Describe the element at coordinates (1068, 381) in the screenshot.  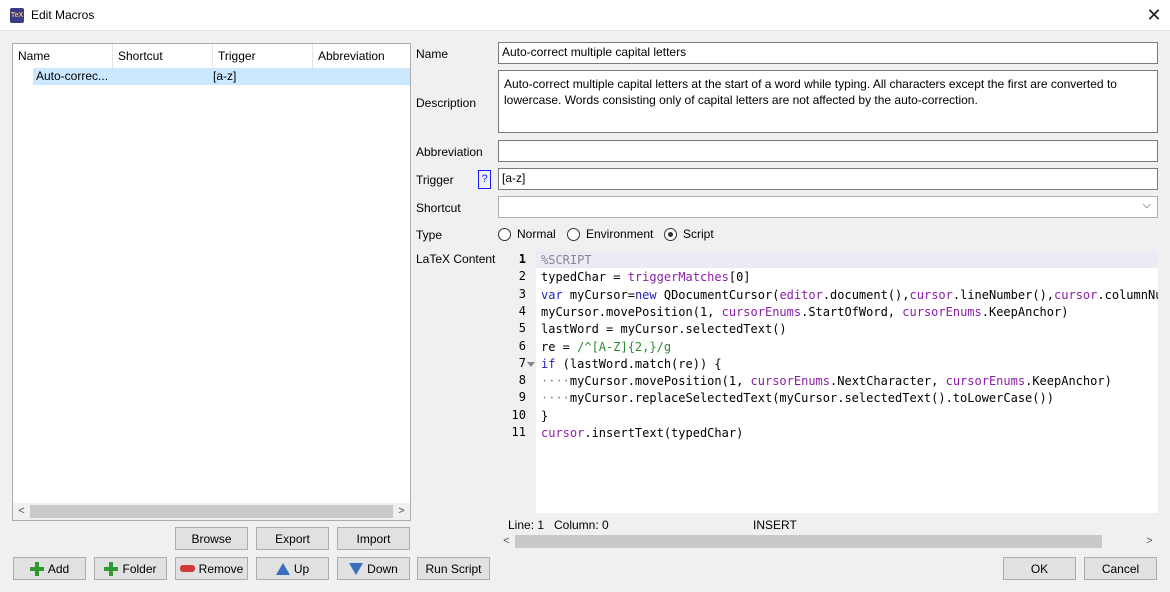
I see `code-token: .KeepAnchor)` at that location.